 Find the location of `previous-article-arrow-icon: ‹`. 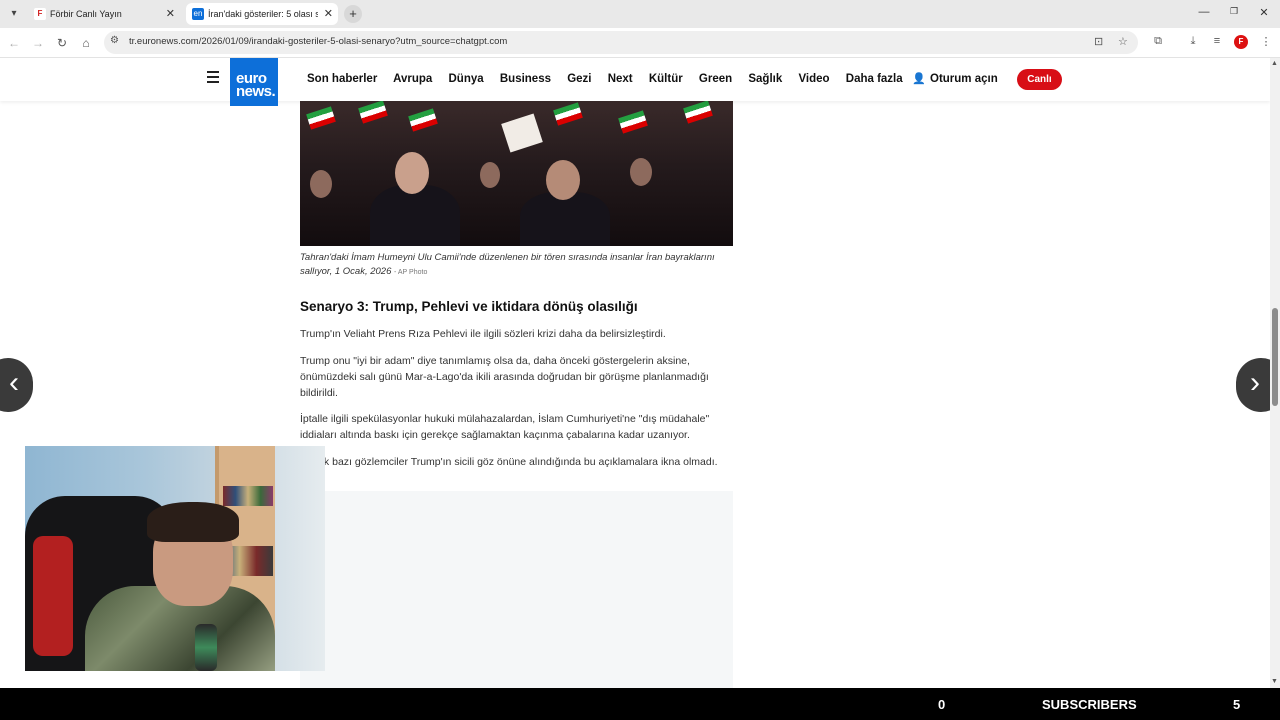

previous-article-arrow-icon: ‹ is located at coordinates (16, 385).